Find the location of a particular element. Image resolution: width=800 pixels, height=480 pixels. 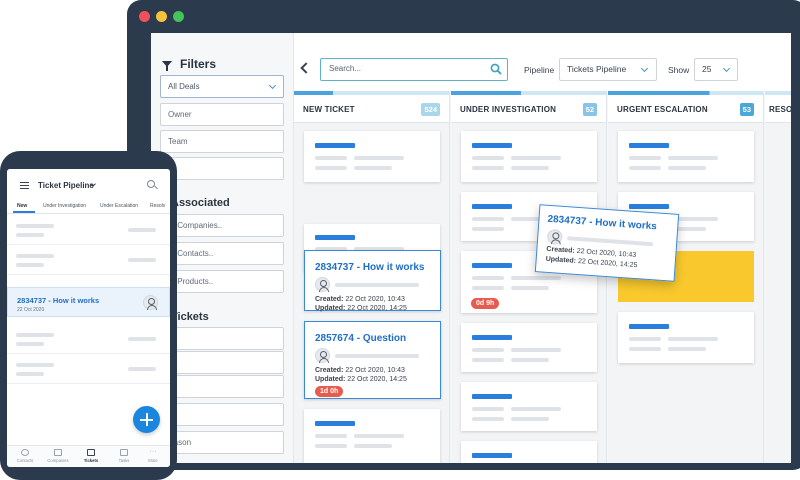

tab-under-investigation: Under Investigation is located at coordinates (64, 206).